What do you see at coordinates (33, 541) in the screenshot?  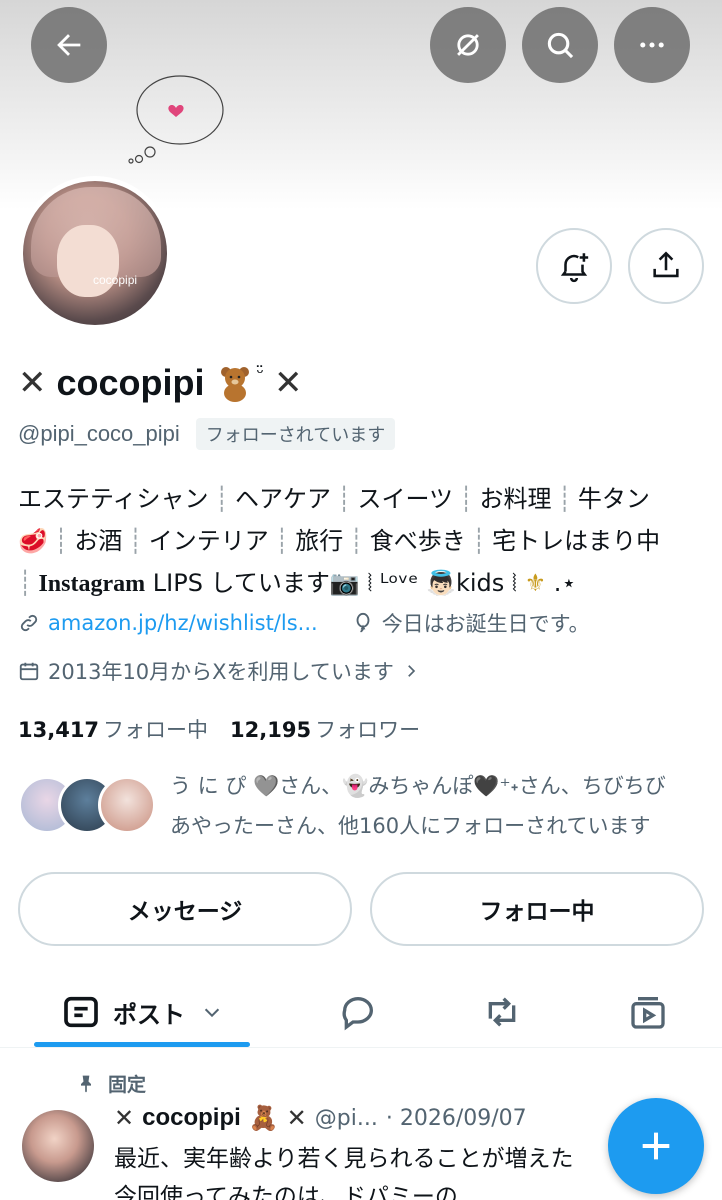 I see `meat-icon: 🥩` at bounding box center [33, 541].